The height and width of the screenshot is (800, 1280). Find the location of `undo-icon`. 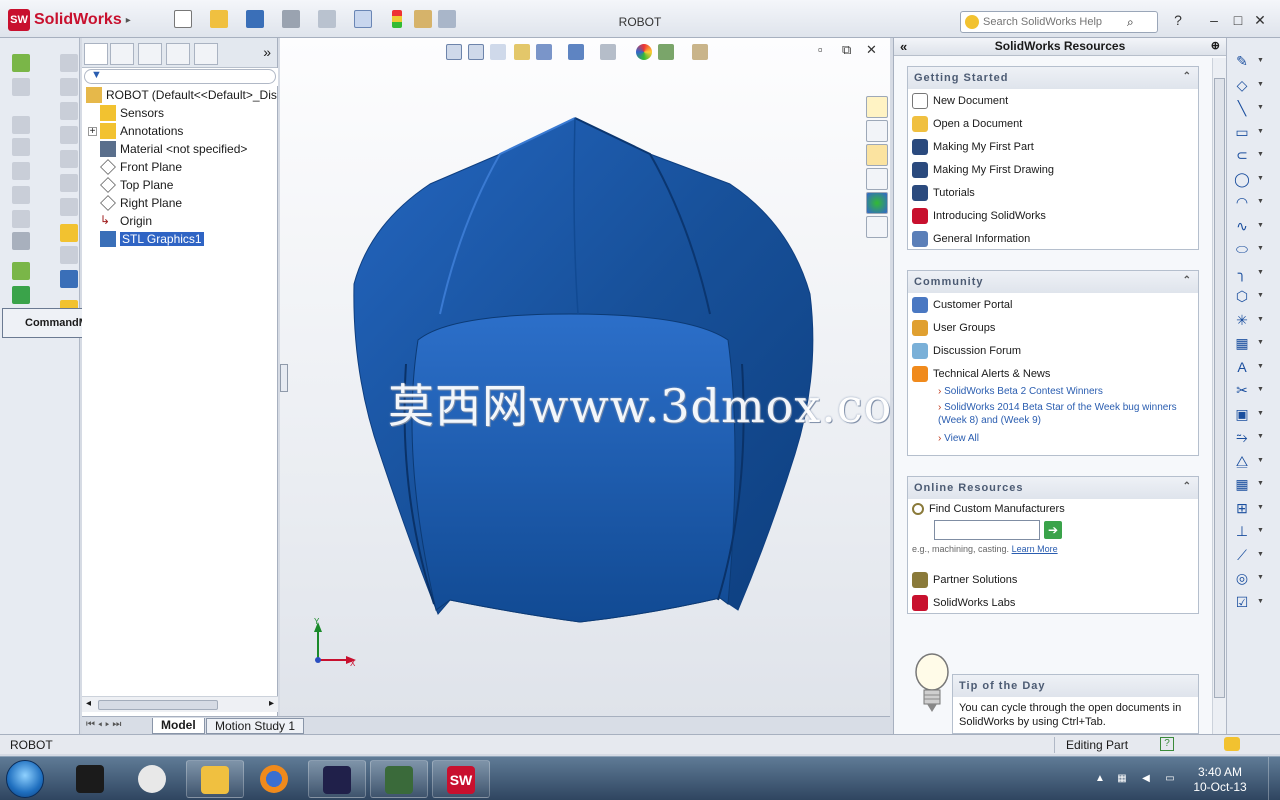

undo-icon is located at coordinates (327, 19).